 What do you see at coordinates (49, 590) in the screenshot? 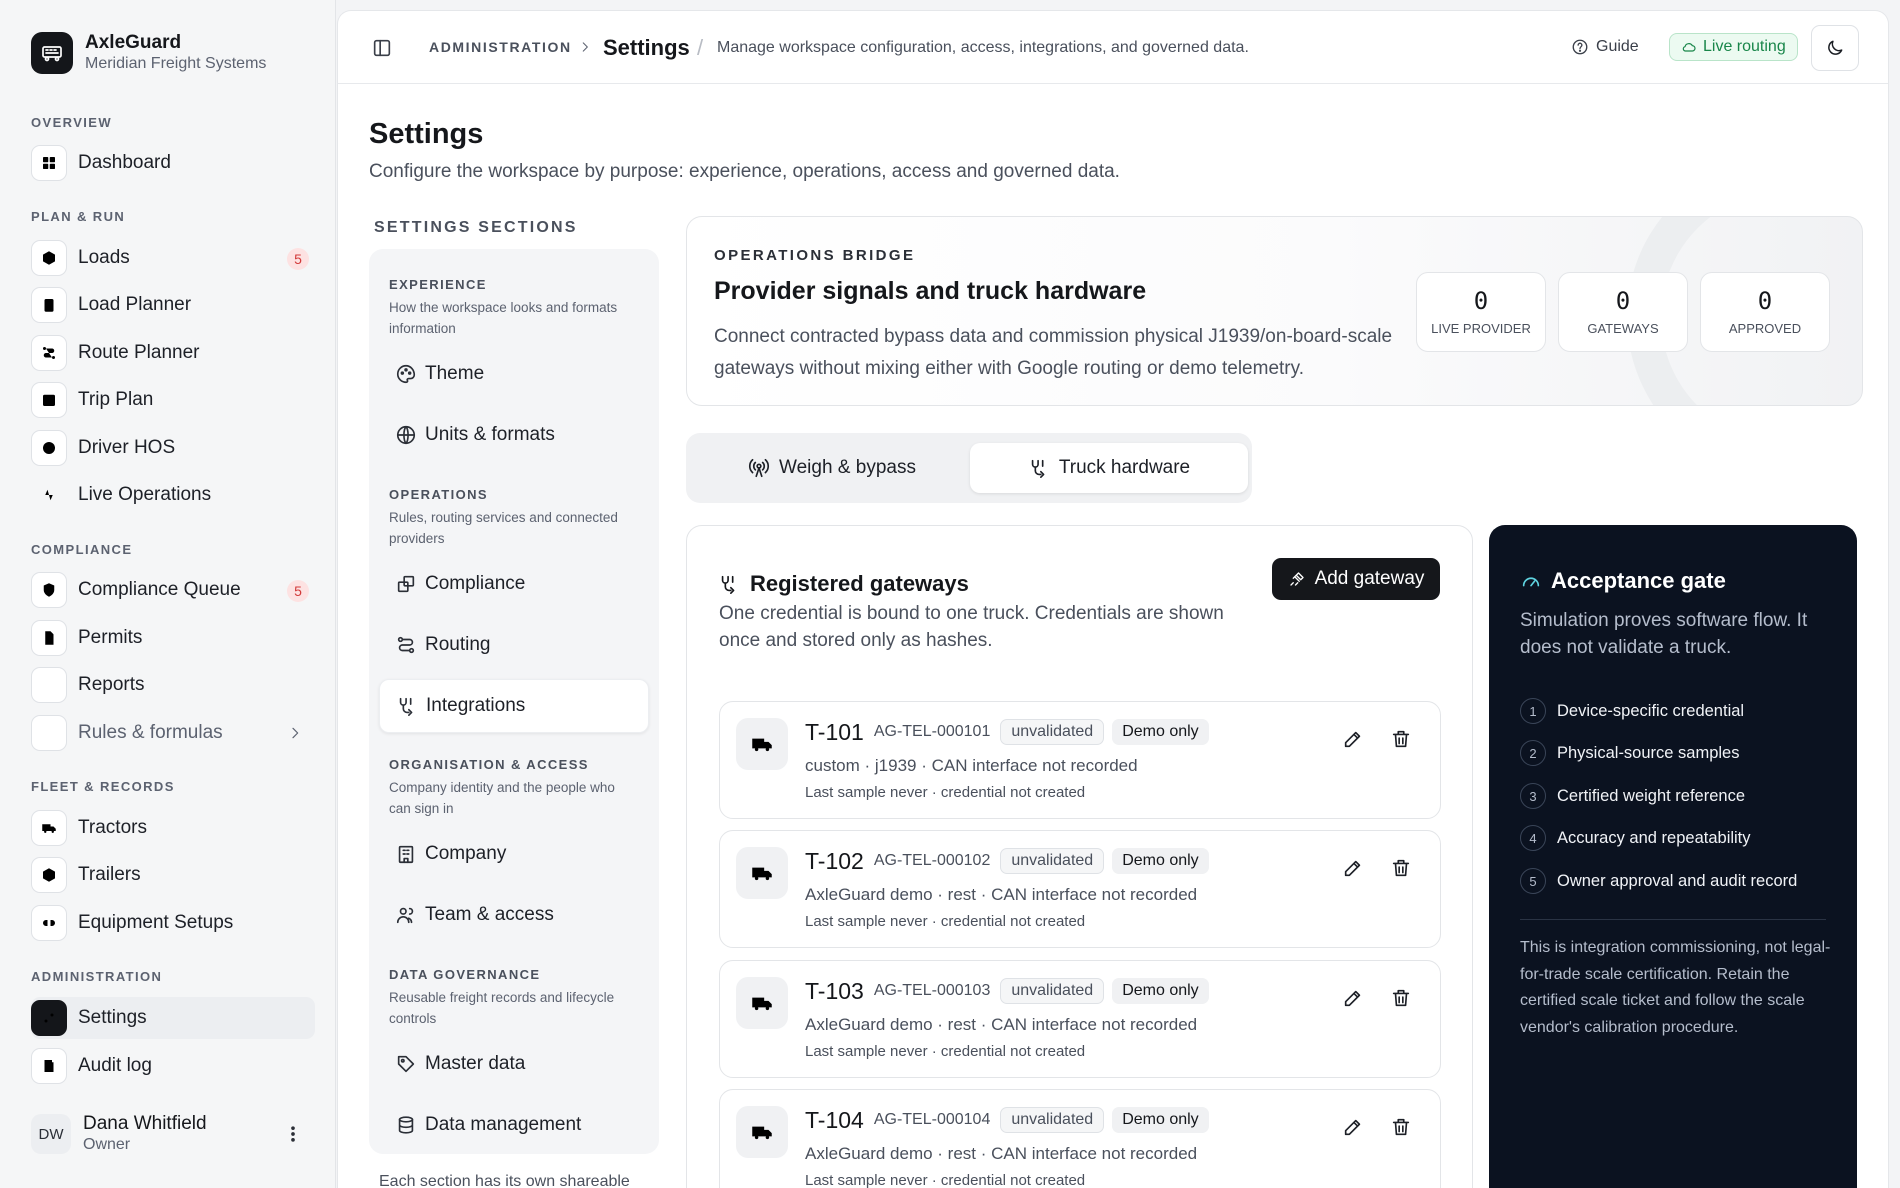
I see `shield-icon` at bounding box center [49, 590].